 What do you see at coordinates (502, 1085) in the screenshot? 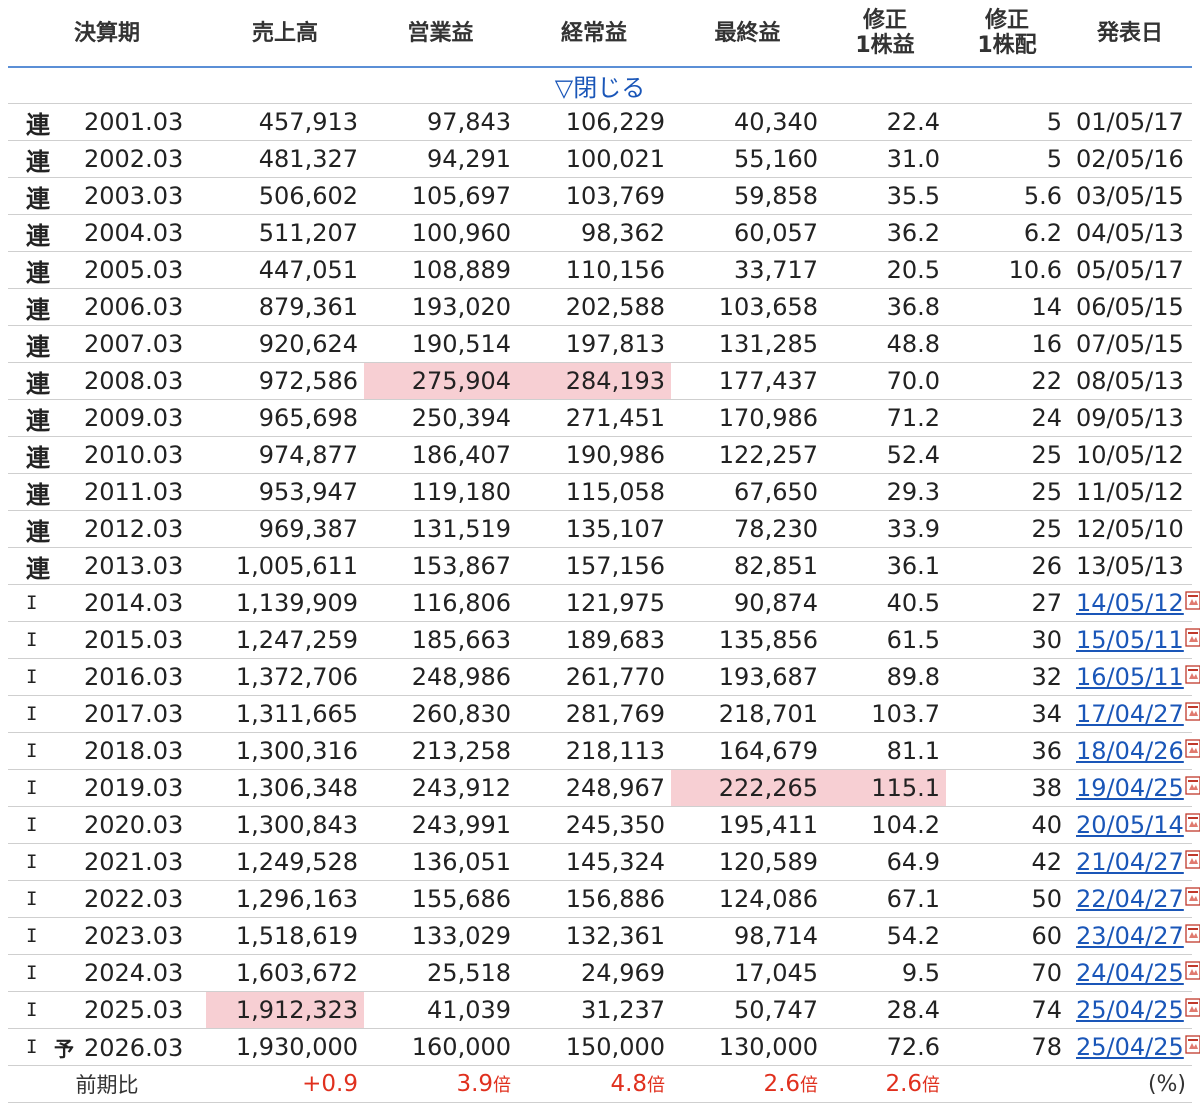
I see `yoy-operating-profit-cell-unit: 倍` at bounding box center [502, 1085].